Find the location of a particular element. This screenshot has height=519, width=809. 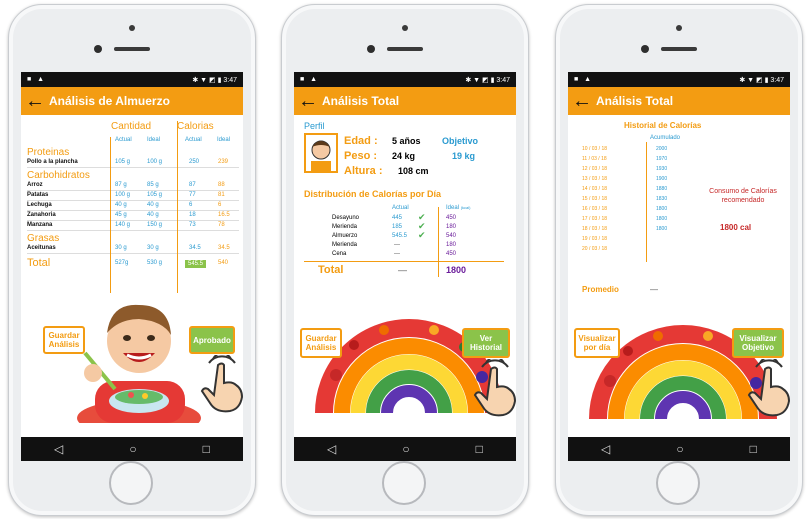

visualizar-por-dia-button: Visualizar por día is located at coordinates (597, 343).